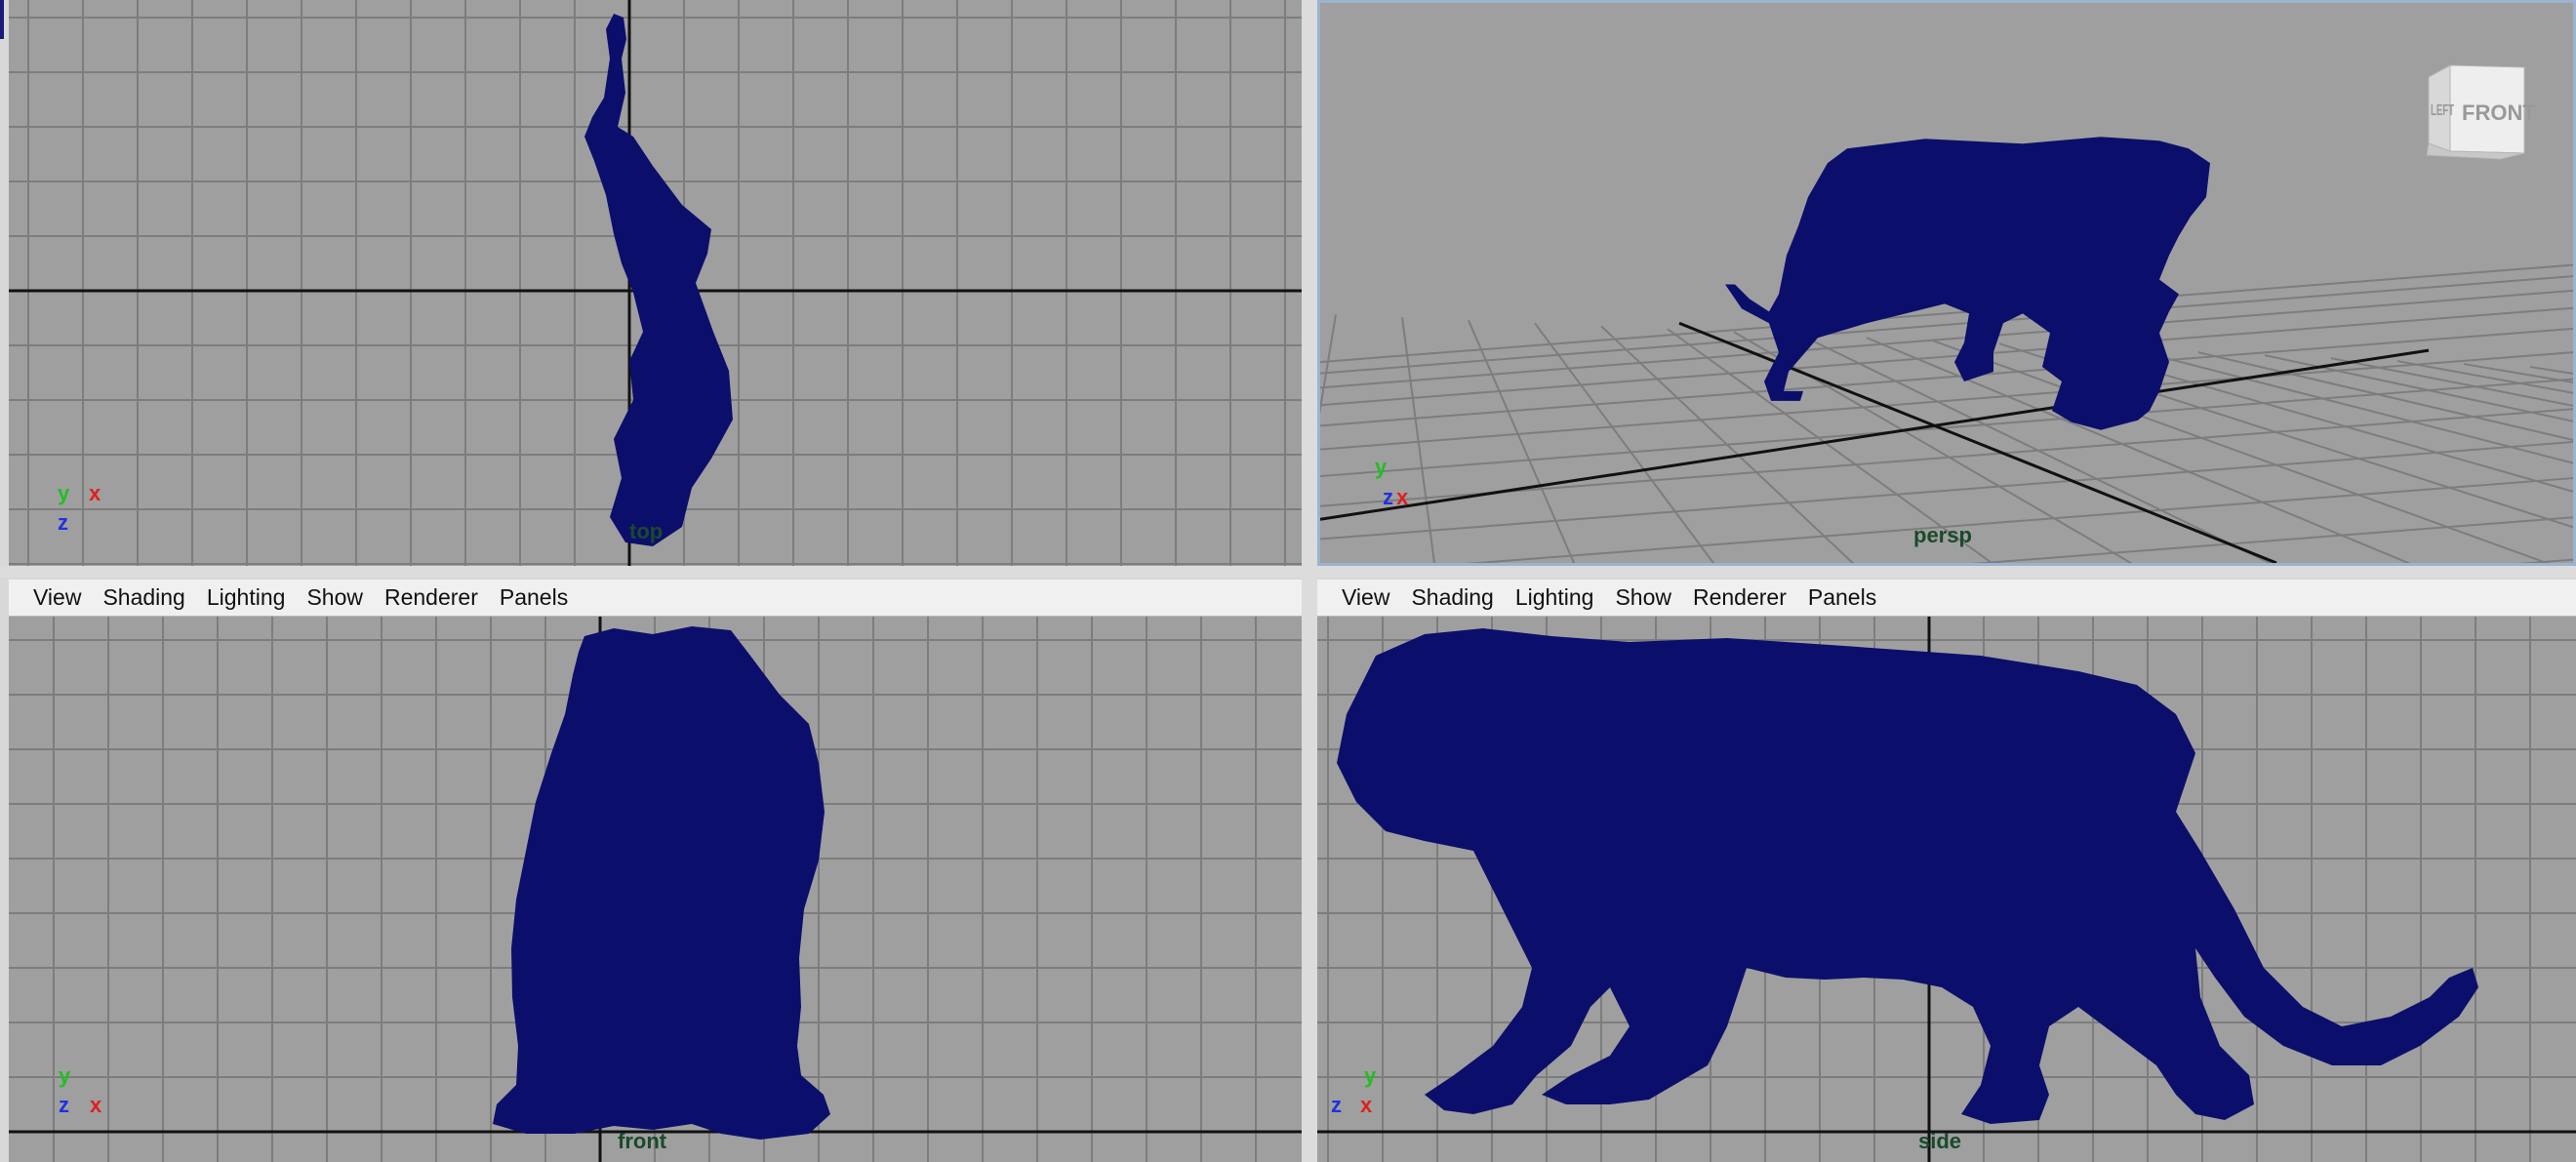  Describe the element at coordinates (1288, 572) in the screenshot. I see `panel-divider-horizontal` at that location.